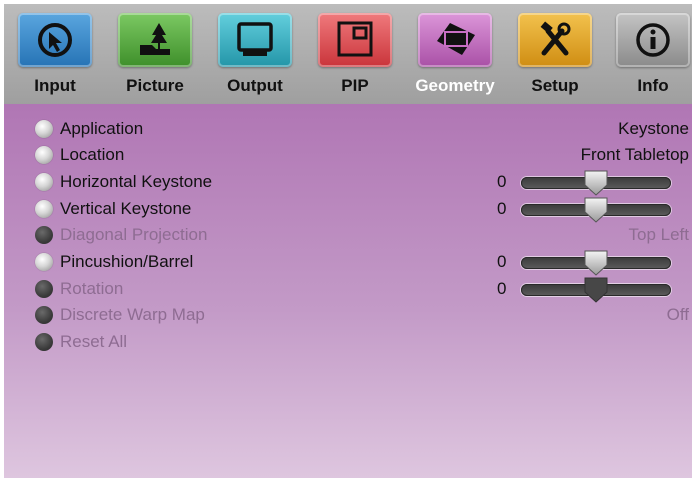 This screenshot has height=481, width=694. I want to click on menu-item-vertical-keystone: Vertical Keystone 0, so click(348, 210).